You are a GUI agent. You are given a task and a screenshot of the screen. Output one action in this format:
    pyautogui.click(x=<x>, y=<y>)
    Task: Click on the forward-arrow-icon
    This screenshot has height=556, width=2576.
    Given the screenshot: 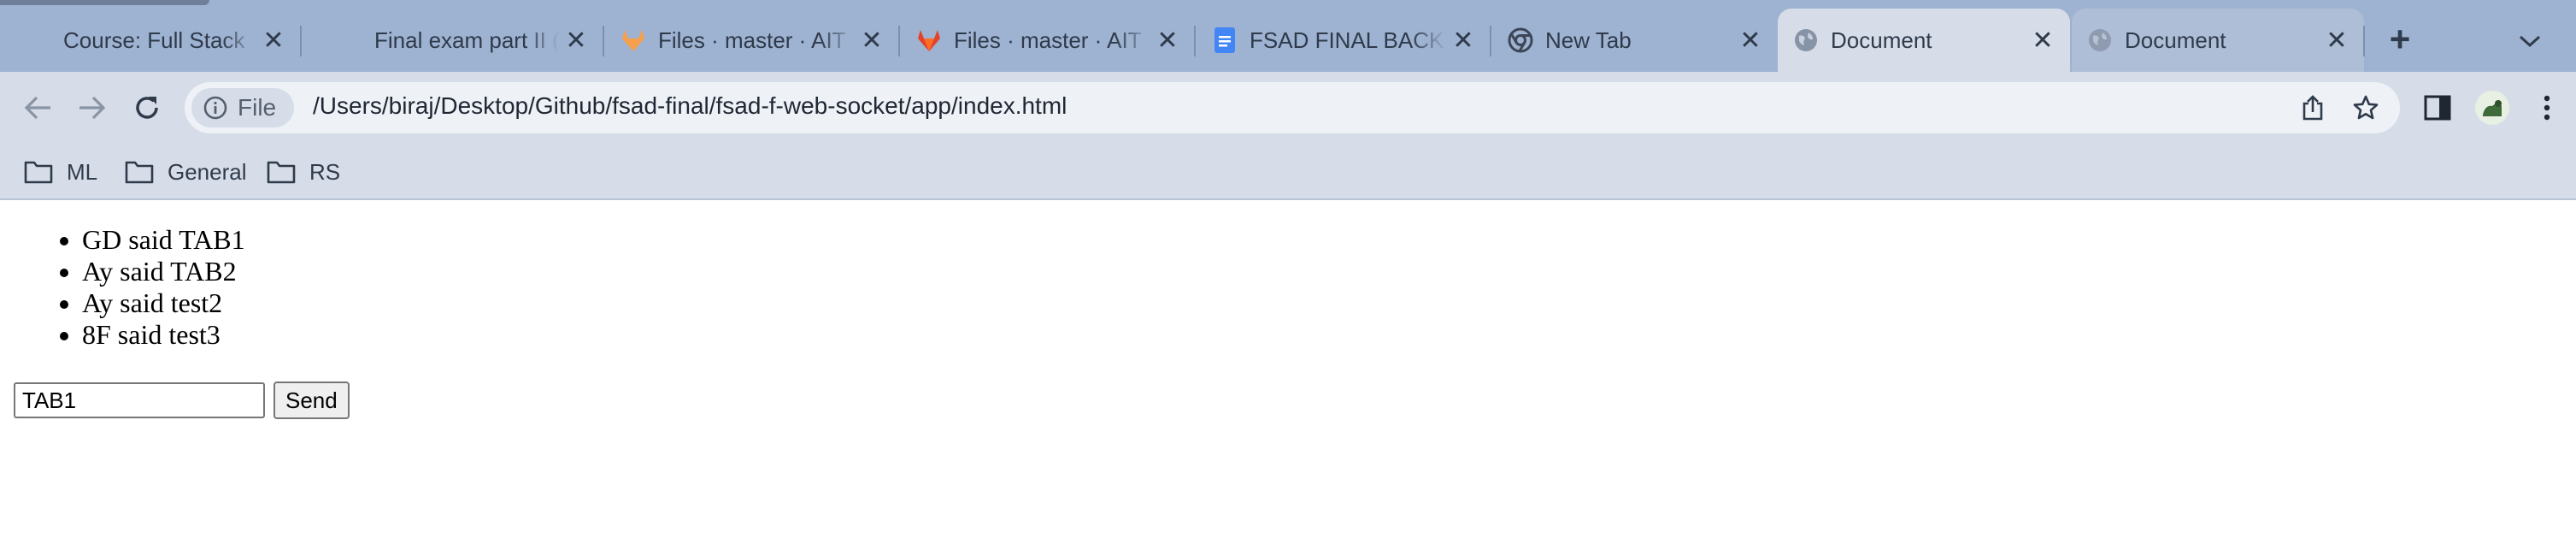 What is the action you would take?
    pyautogui.click(x=92, y=107)
    